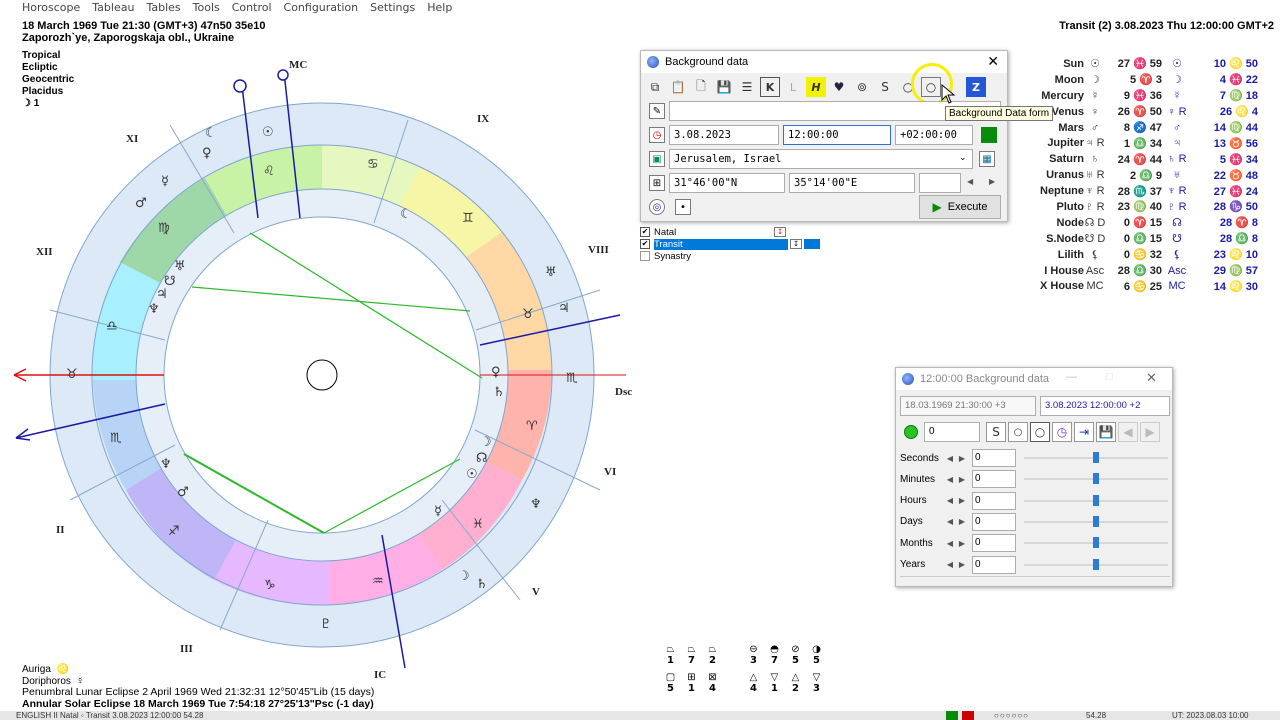 This screenshot has height=720, width=1280. I want to click on date-field: 3.08.2023, so click(724, 135).